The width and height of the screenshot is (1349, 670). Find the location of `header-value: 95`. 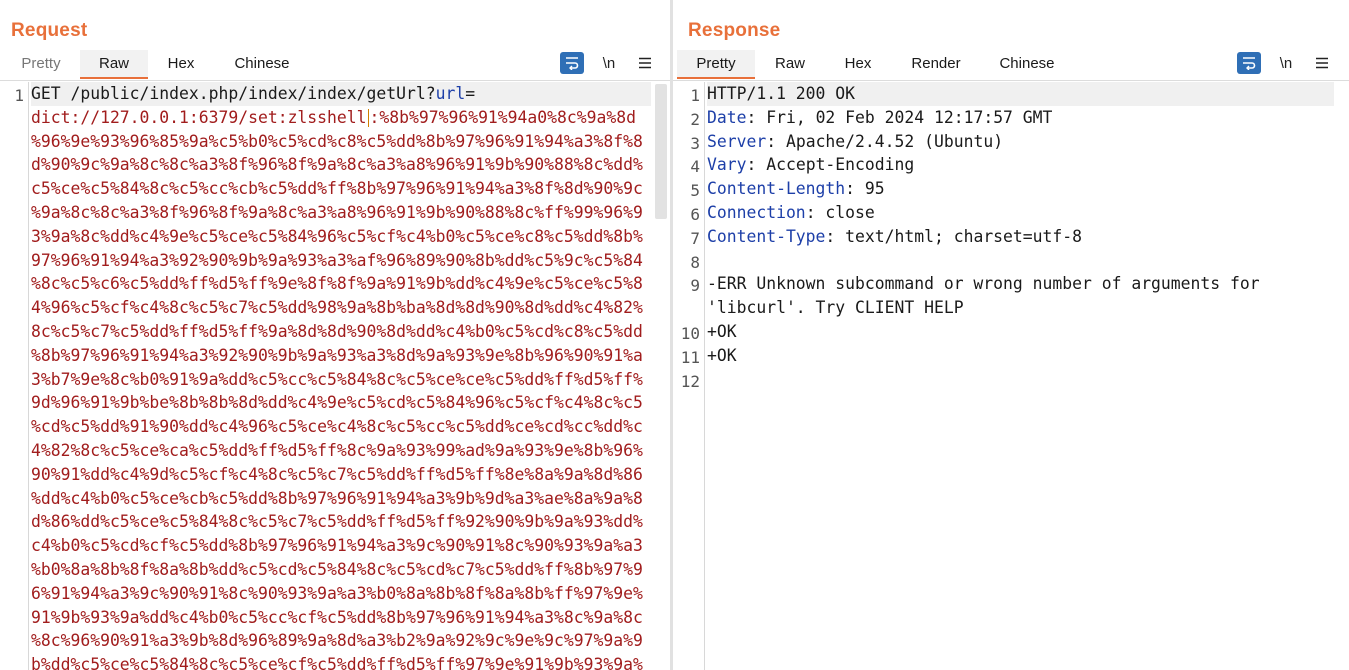

header-value: 95 is located at coordinates (870, 189).